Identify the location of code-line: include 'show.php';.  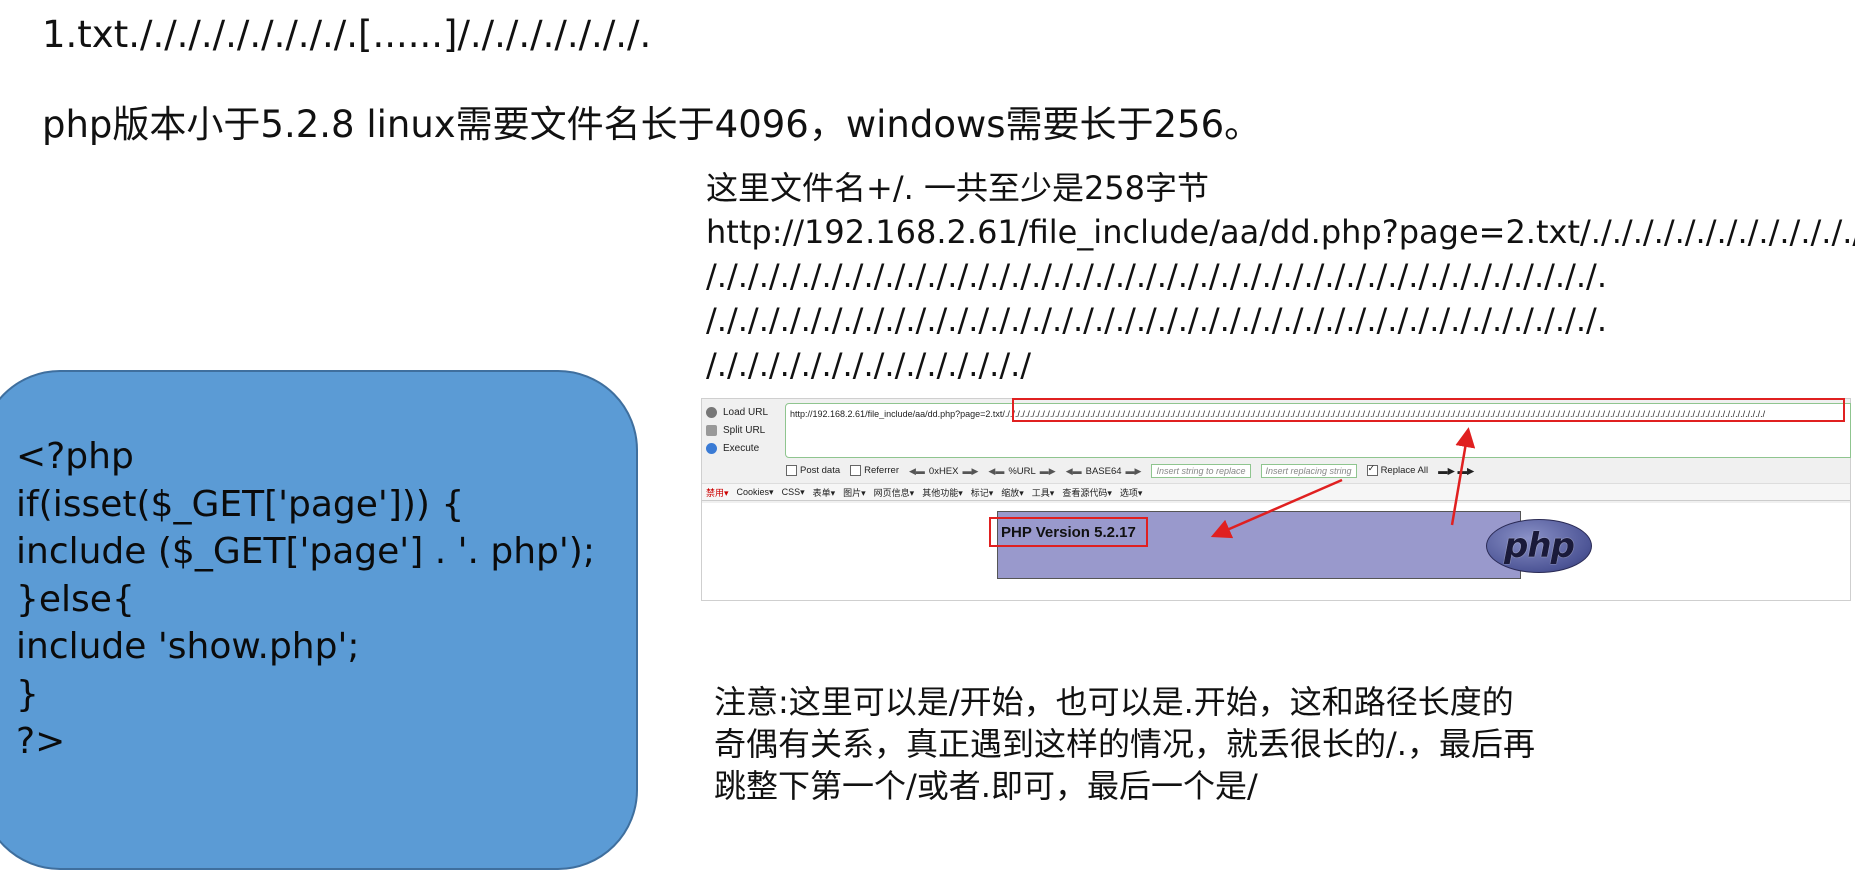
(188, 646).